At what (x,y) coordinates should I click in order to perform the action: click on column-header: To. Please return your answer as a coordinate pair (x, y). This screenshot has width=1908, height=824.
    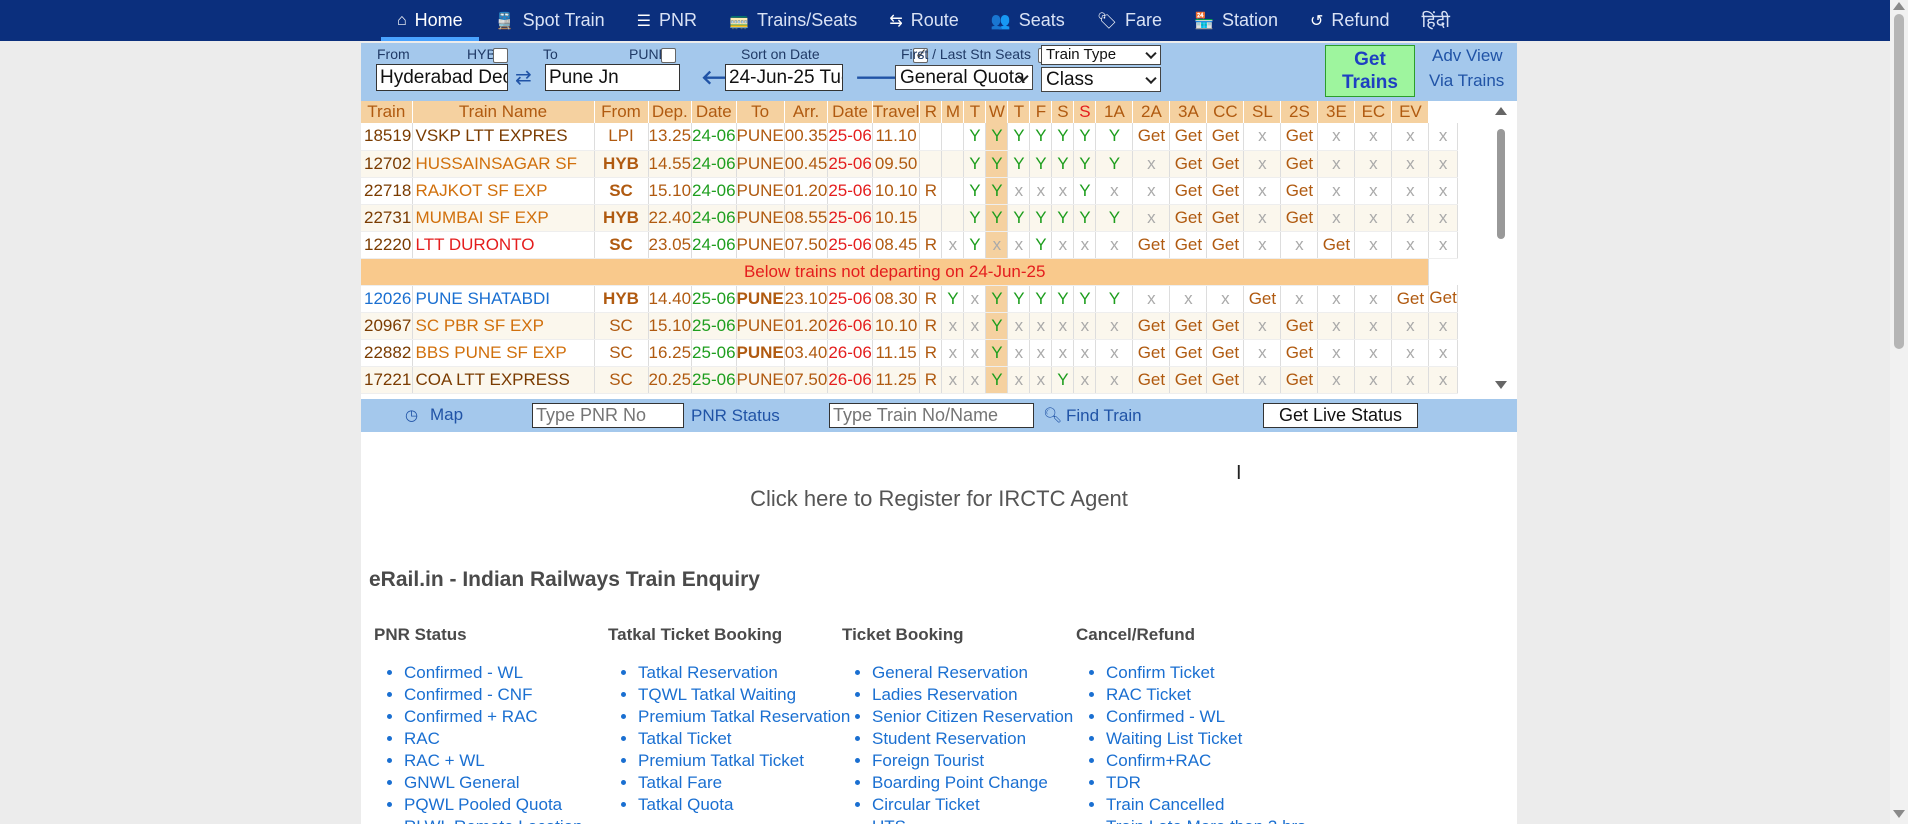
    Looking at the image, I should click on (760, 112).